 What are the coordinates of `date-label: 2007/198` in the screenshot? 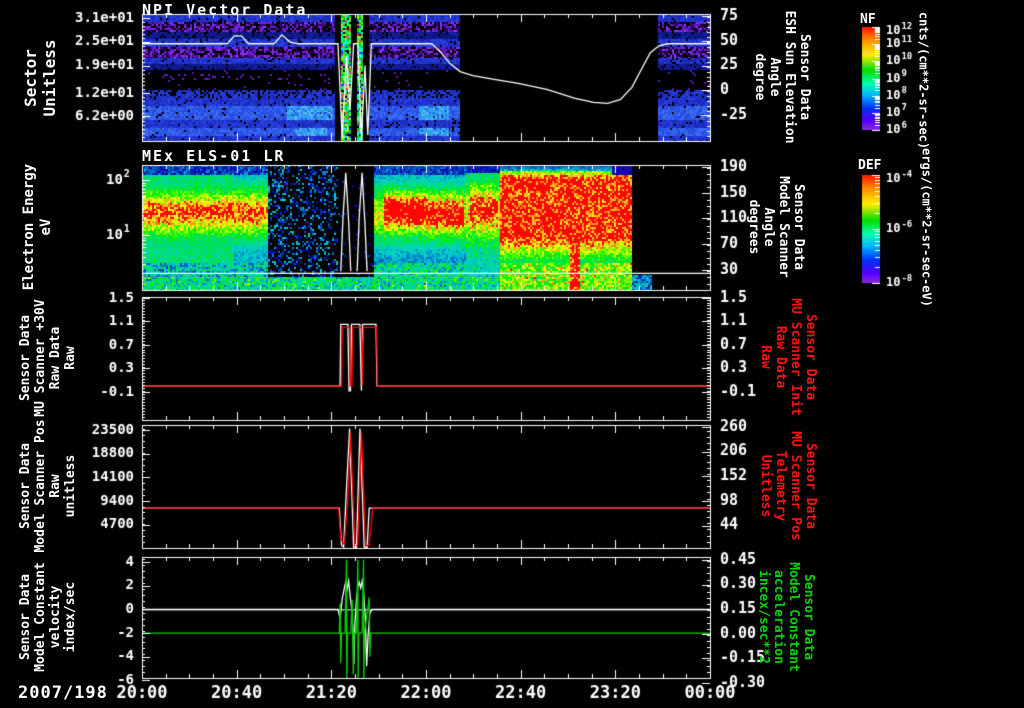 It's located at (63, 693).